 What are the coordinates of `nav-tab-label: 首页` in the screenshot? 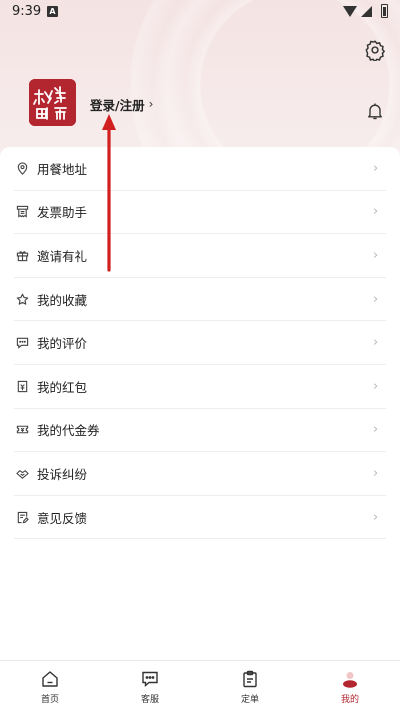 It's located at (49, 700).